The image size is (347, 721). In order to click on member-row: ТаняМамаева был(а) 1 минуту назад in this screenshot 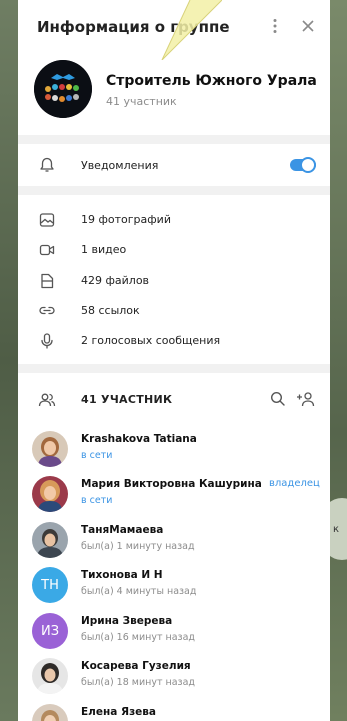, I will do `click(174, 541)`.